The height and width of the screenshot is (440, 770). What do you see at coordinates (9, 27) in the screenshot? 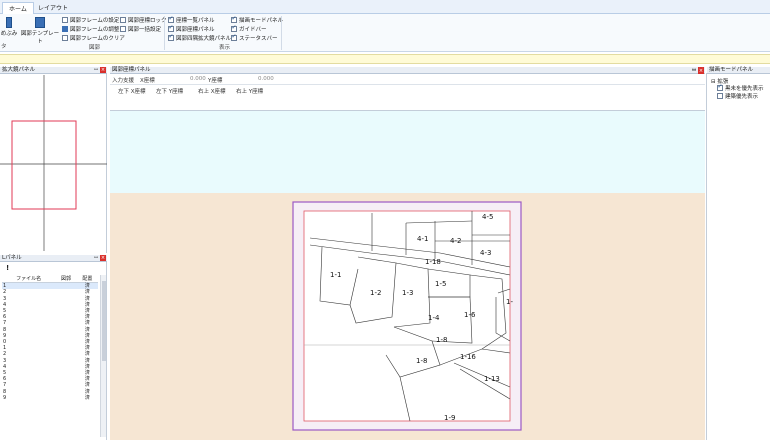
I see `import-button: めぶみ` at bounding box center [9, 27].